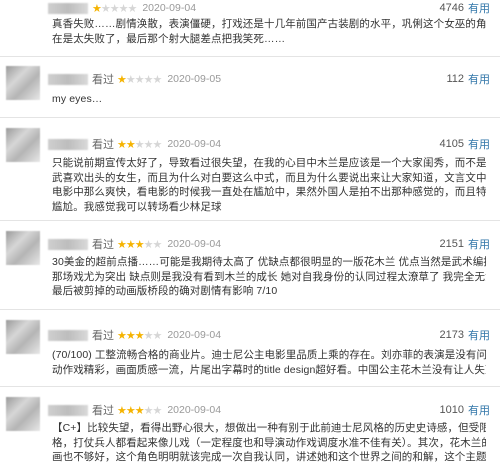 The height and width of the screenshot is (467, 500). I want to click on useful-votes: 112 有用, so click(468, 79).